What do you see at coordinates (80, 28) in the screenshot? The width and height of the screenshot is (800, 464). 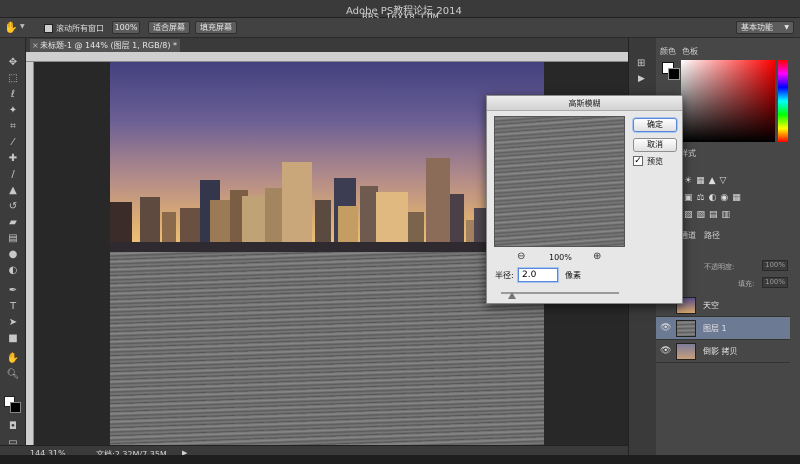 I see `scroll-all-windows-label: 滚动所有窗口` at bounding box center [80, 28].